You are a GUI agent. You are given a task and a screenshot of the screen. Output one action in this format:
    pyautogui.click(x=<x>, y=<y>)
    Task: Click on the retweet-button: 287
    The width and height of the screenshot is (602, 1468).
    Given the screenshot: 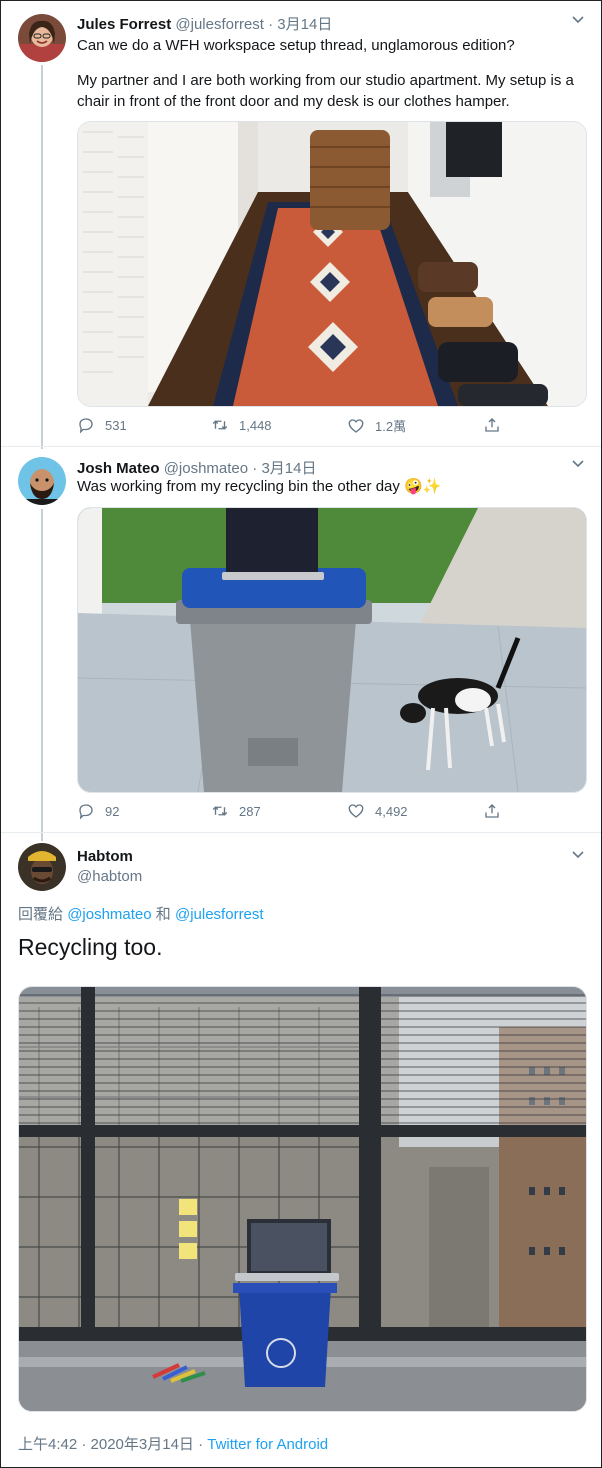 What is the action you would take?
    pyautogui.click(x=236, y=811)
    